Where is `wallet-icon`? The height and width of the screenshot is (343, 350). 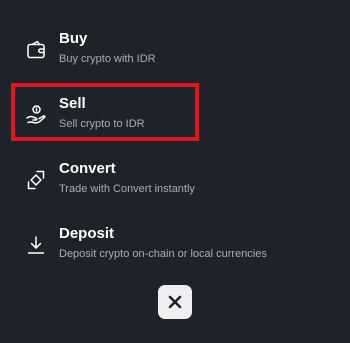 wallet-icon is located at coordinates (36, 49).